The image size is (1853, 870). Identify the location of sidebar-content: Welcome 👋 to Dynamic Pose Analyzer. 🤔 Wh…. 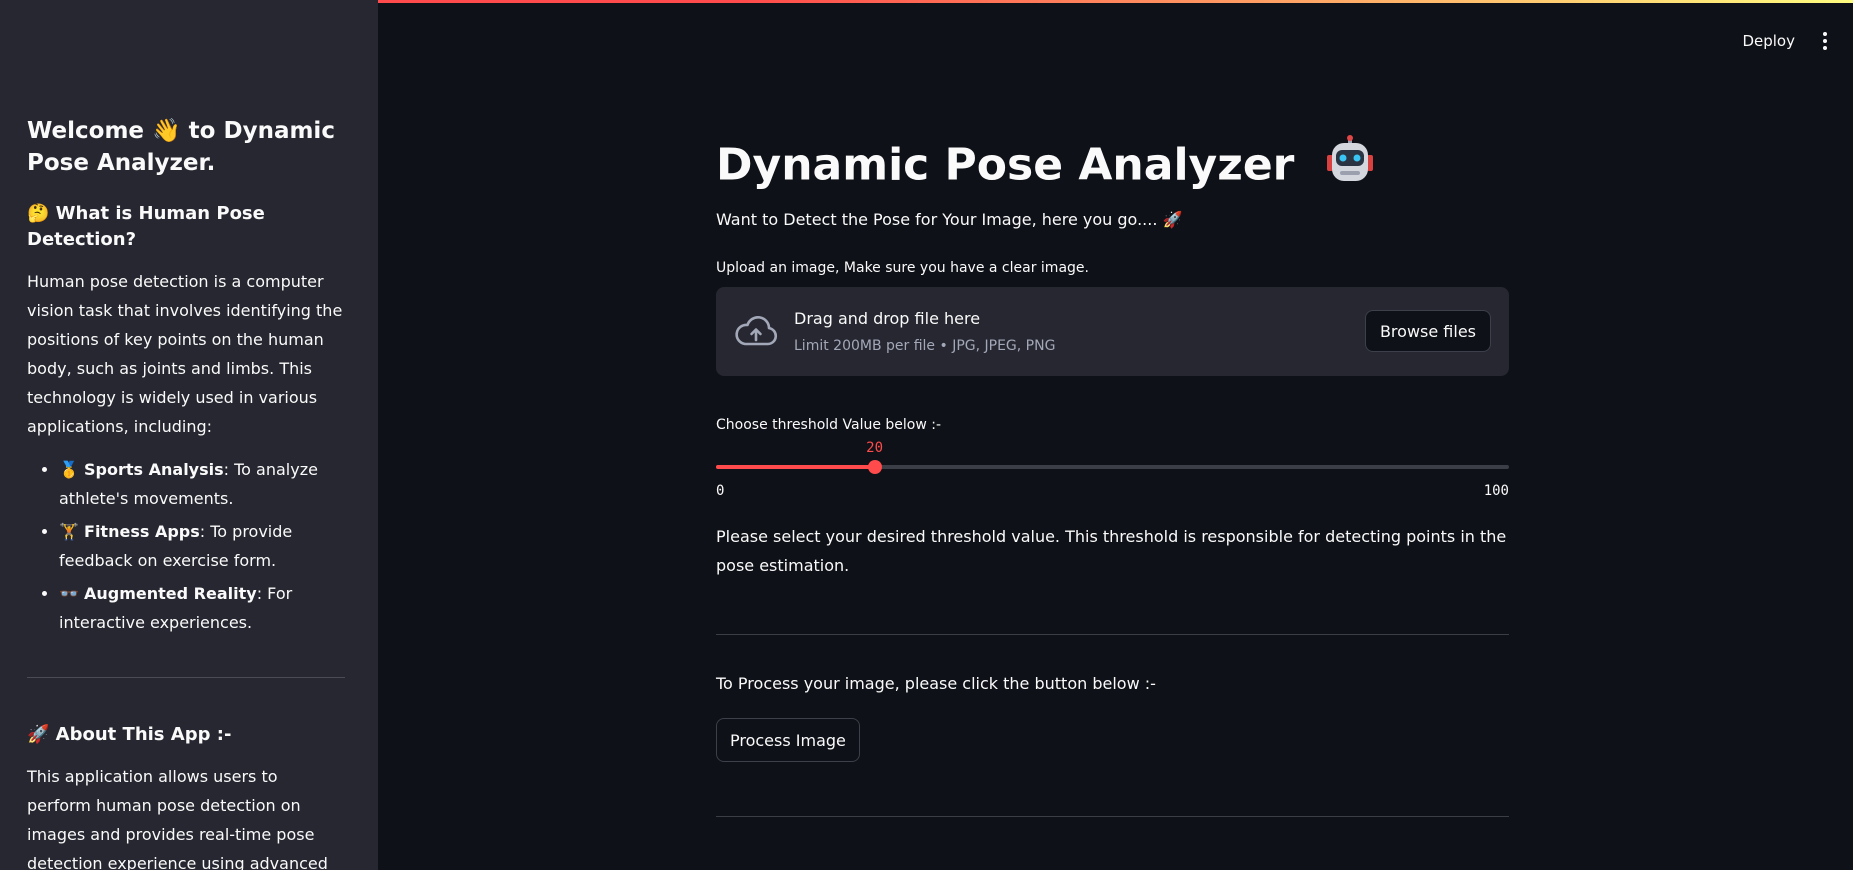
(186, 492).